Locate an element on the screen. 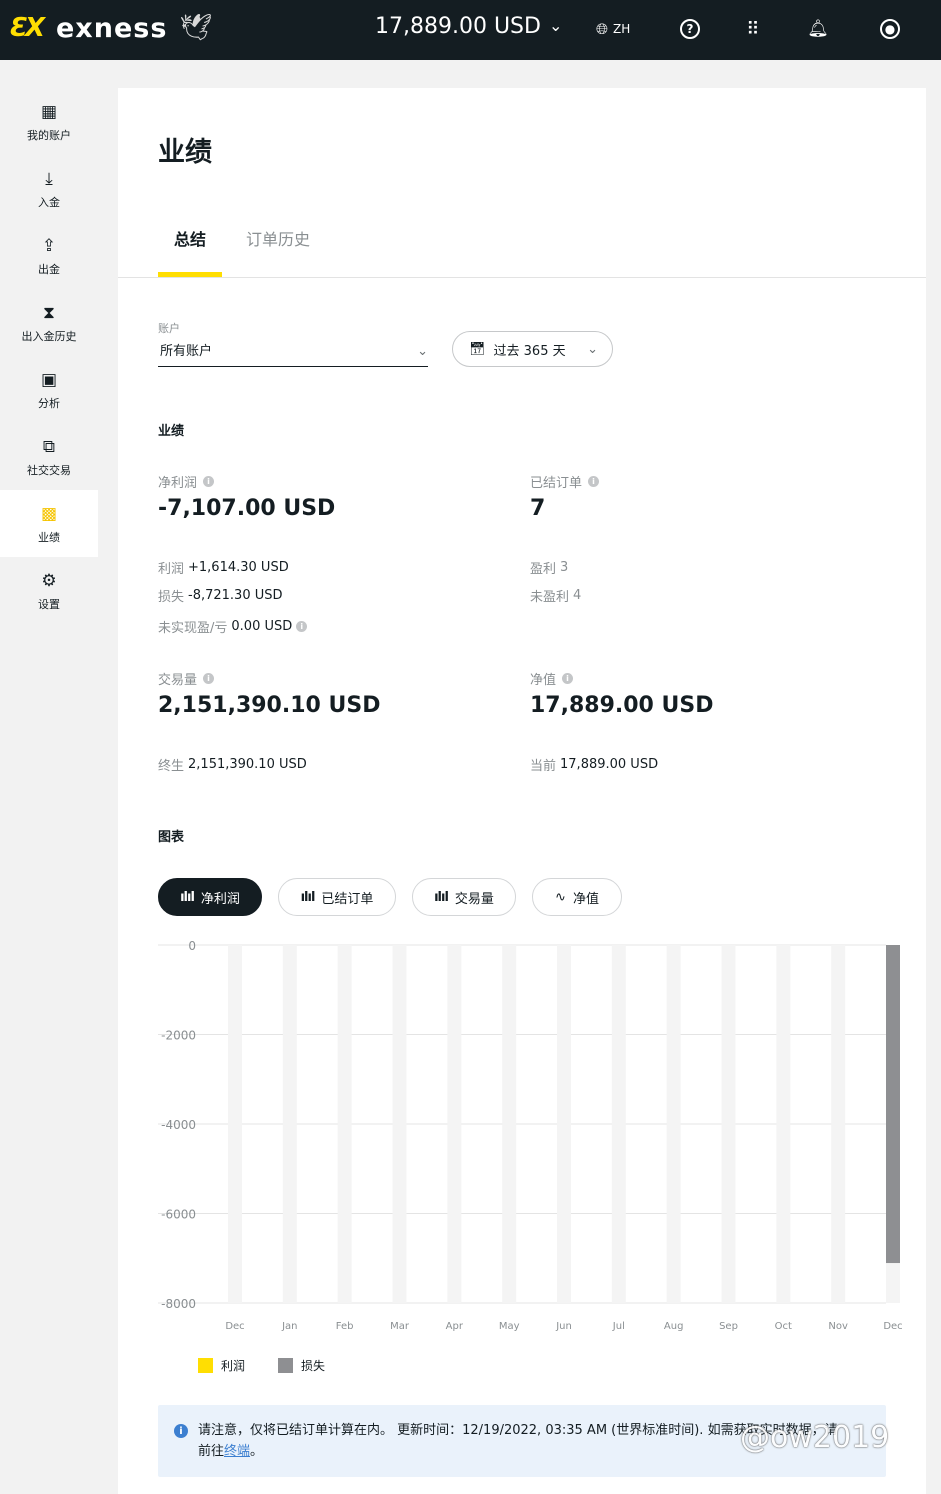 The width and height of the screenshot is (941, 1494). chart-tab-closed-orders: ılıl 已结订单 is located at coordinates (337, 897).